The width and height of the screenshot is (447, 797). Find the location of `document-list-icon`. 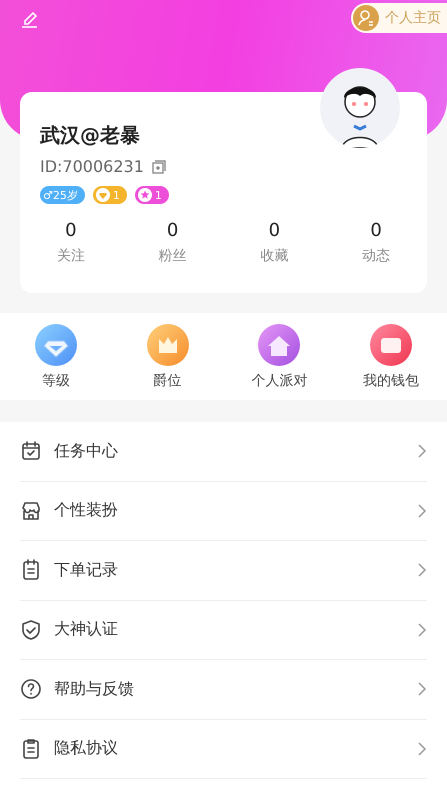

document-list-icon is located at coordinates (31, 749).